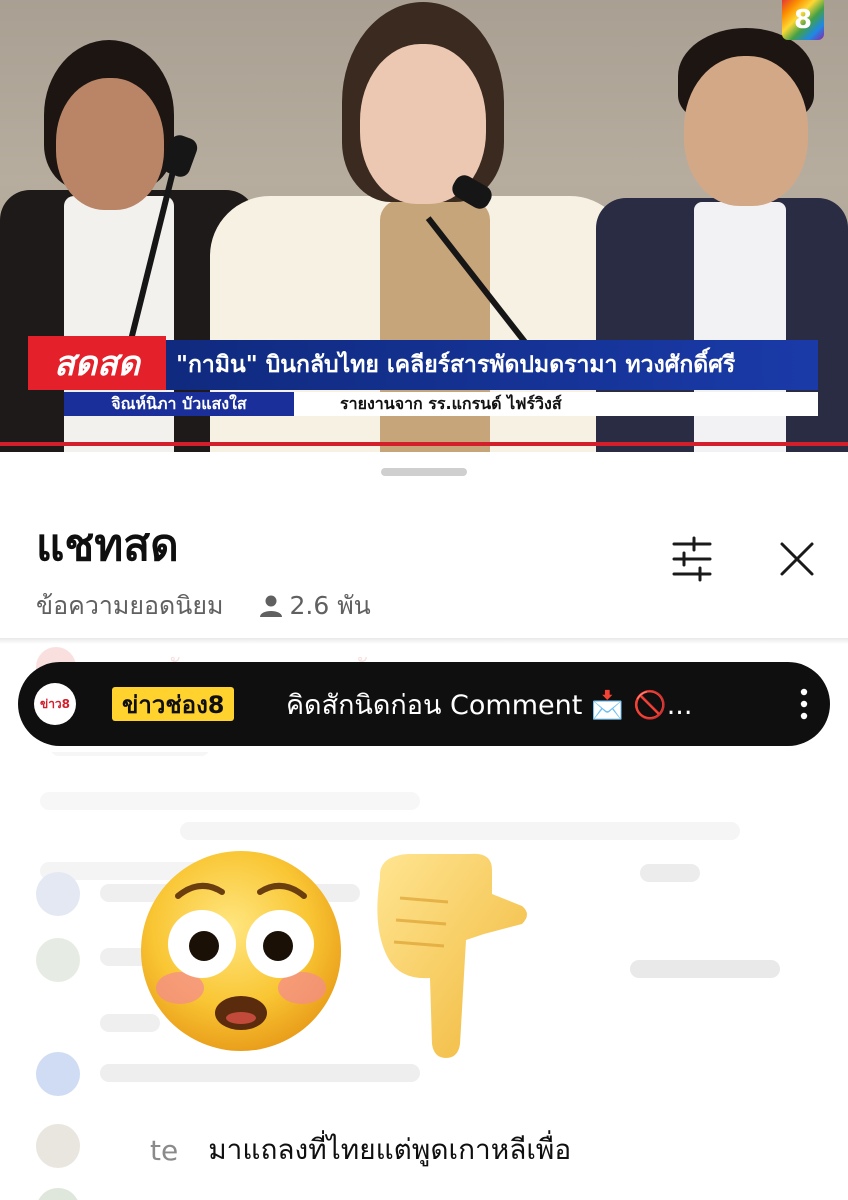  Describe the element at coordinates (179, 404) in the screenshot. I see `reporter-name: จิณห์นิภา บัวแสงใส` at that location.